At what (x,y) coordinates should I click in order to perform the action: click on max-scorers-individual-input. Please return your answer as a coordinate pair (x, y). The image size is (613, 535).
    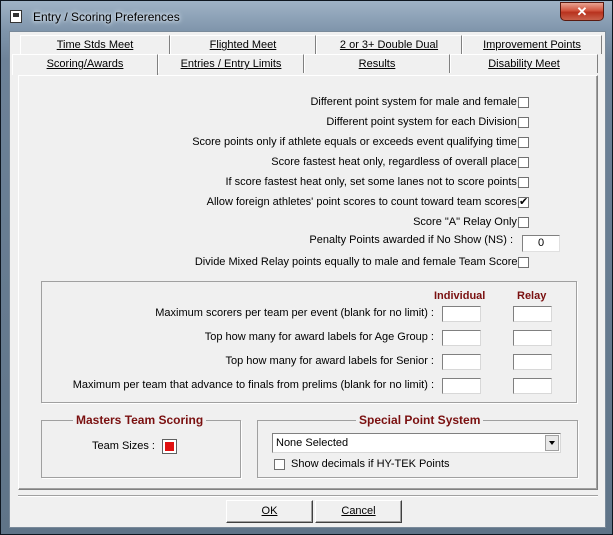
    Looking at the image, I should click on (461, 314).